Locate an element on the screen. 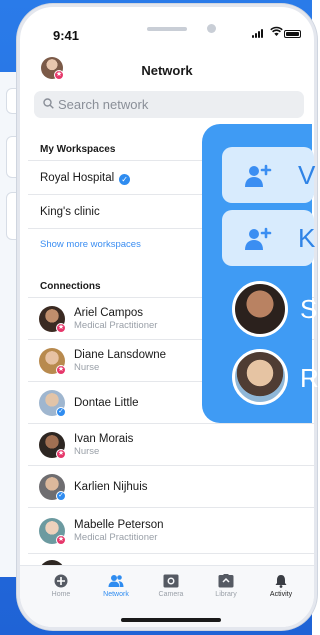  battery-icon is located at coordinates (292, 34).